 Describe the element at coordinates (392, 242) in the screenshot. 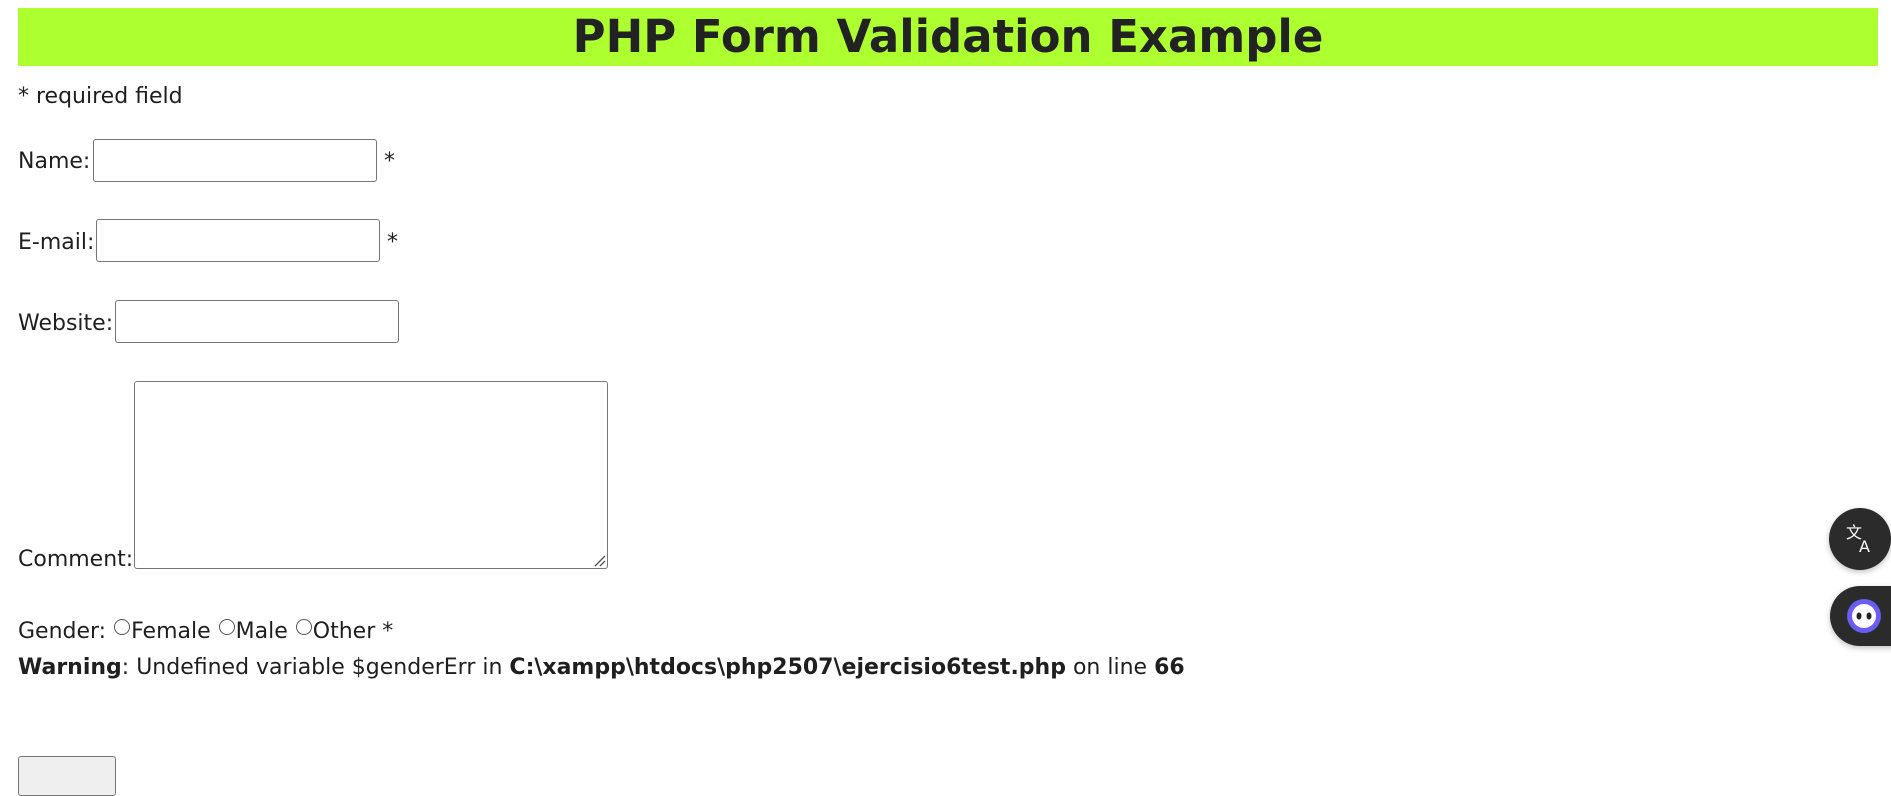

I see `email-required-mark: *` at that location.